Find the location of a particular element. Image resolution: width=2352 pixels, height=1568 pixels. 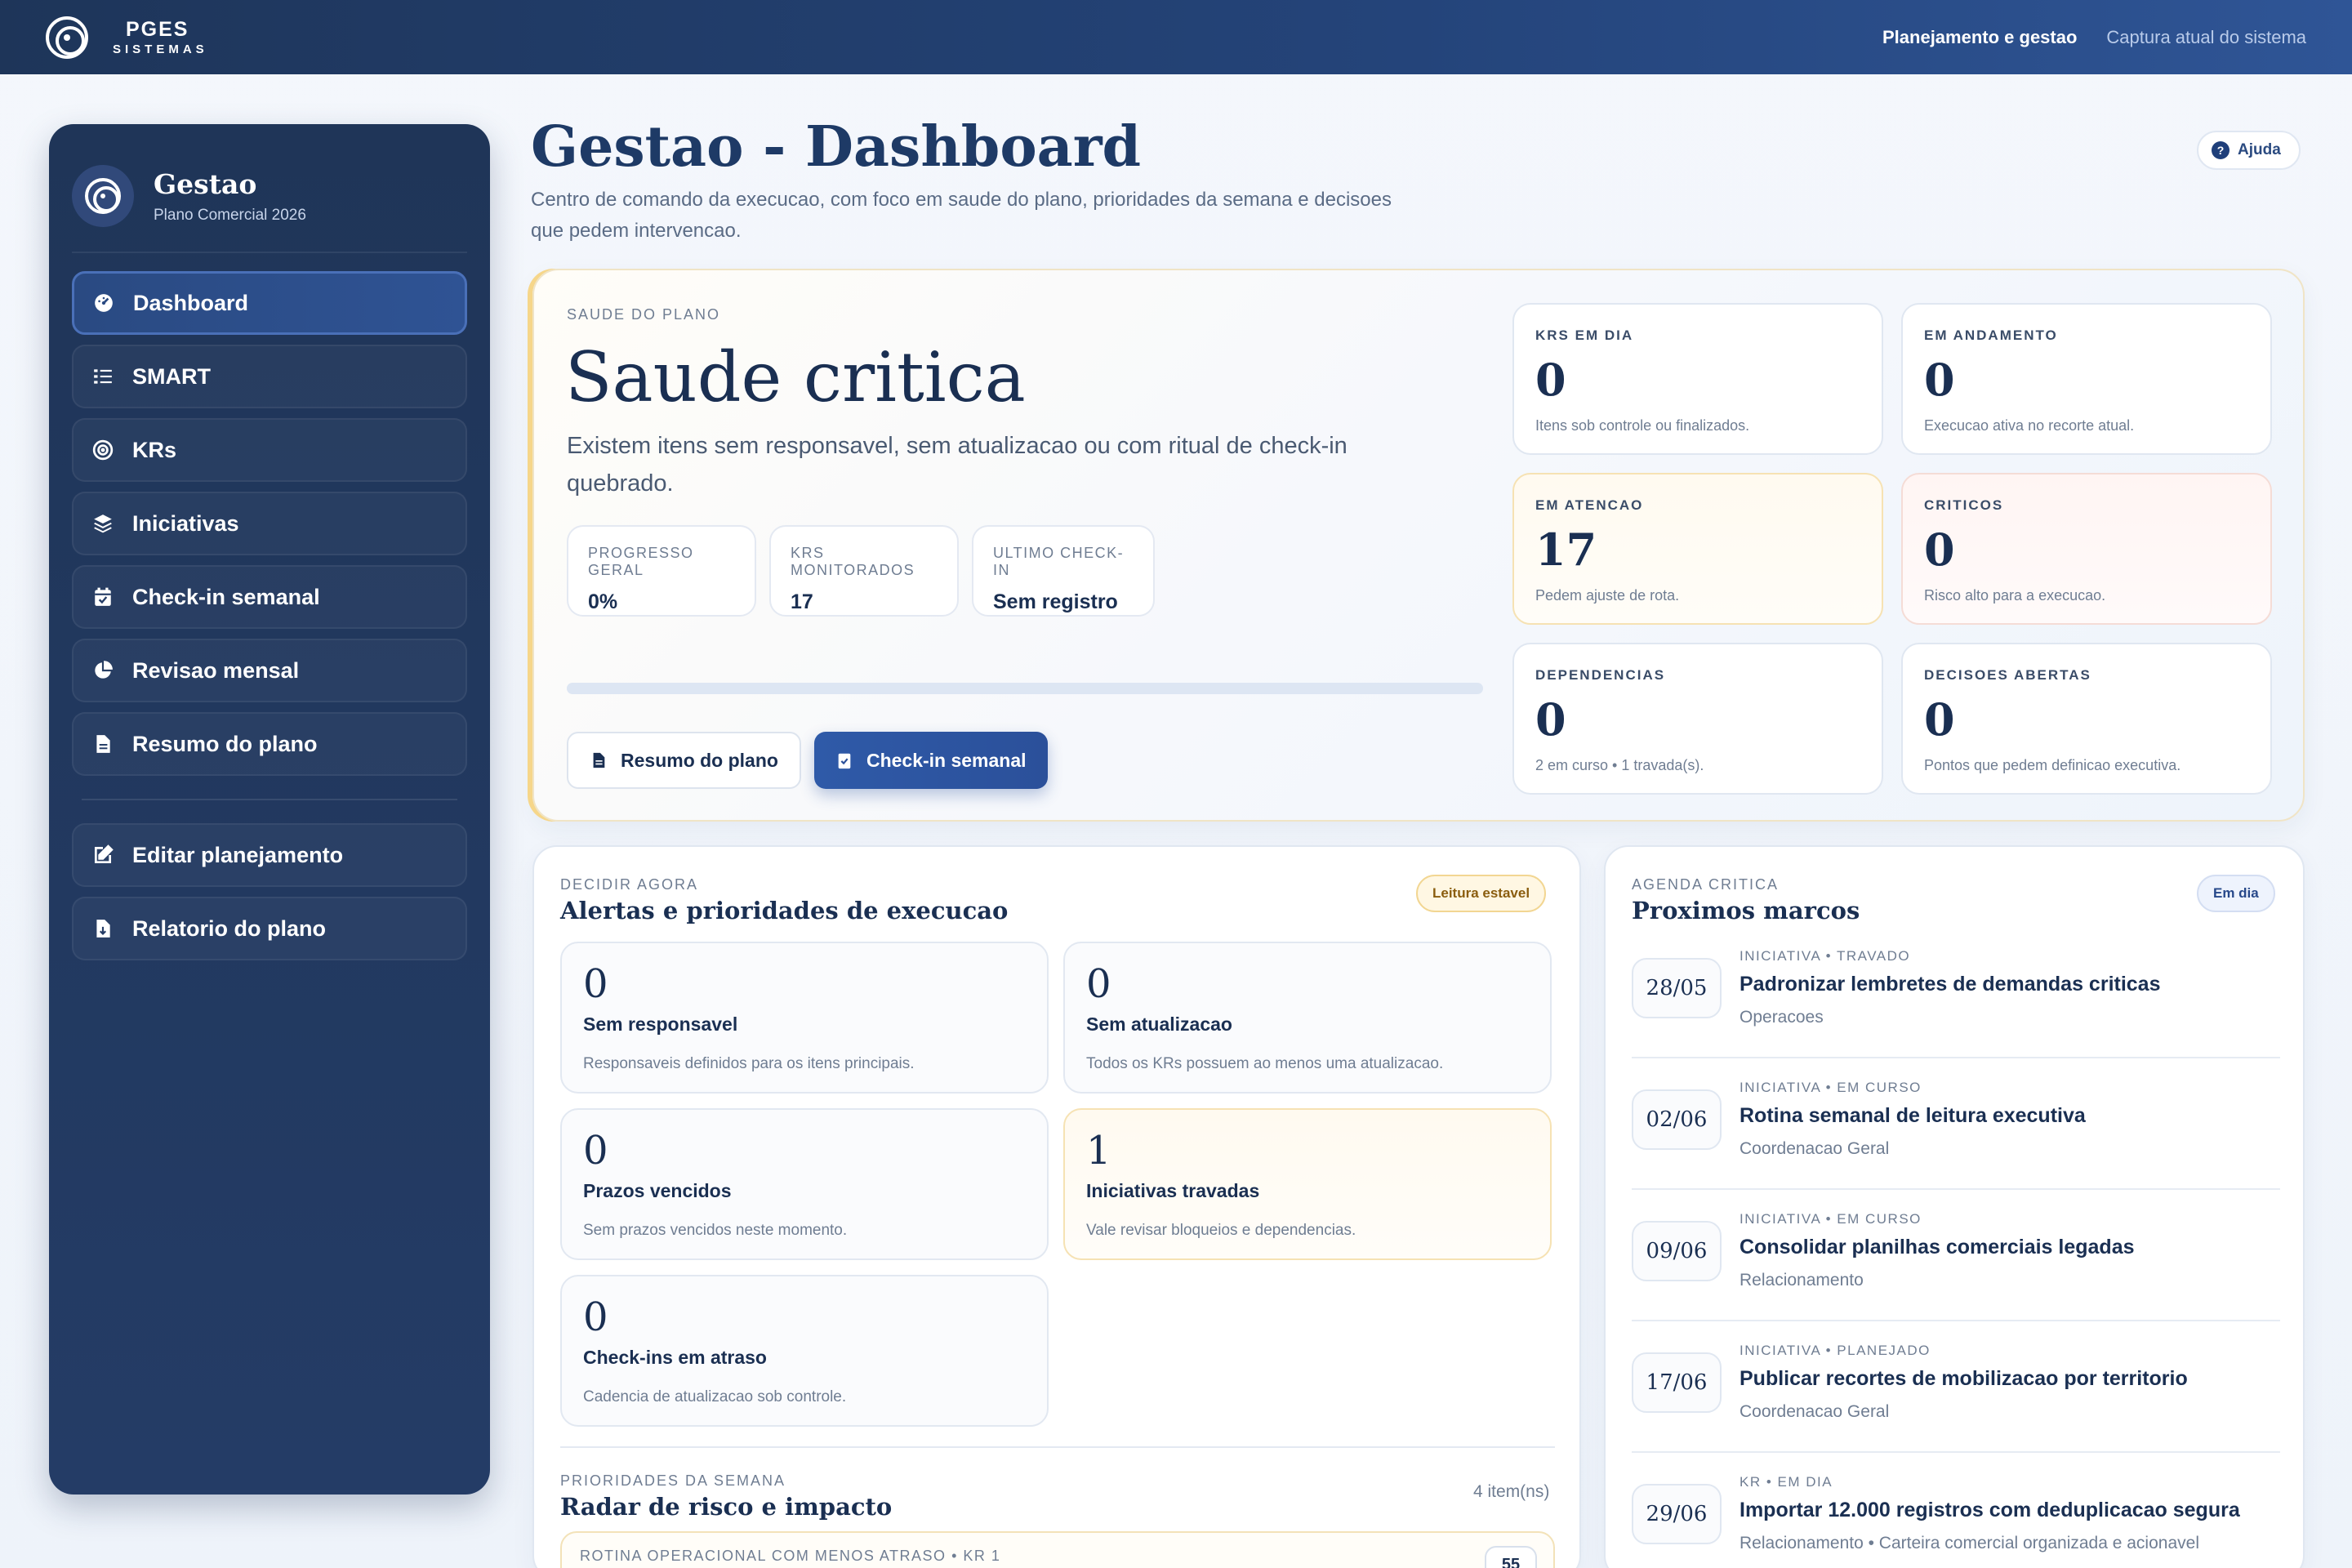

weekly-checkin-button: Check-in semanal is located at coordinates (930, 760).